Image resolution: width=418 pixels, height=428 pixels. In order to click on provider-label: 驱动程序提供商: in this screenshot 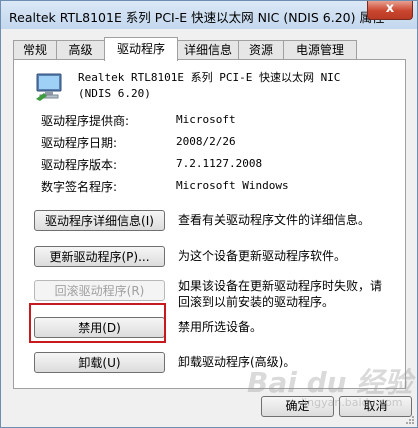, I will do `click(85, 121)`.